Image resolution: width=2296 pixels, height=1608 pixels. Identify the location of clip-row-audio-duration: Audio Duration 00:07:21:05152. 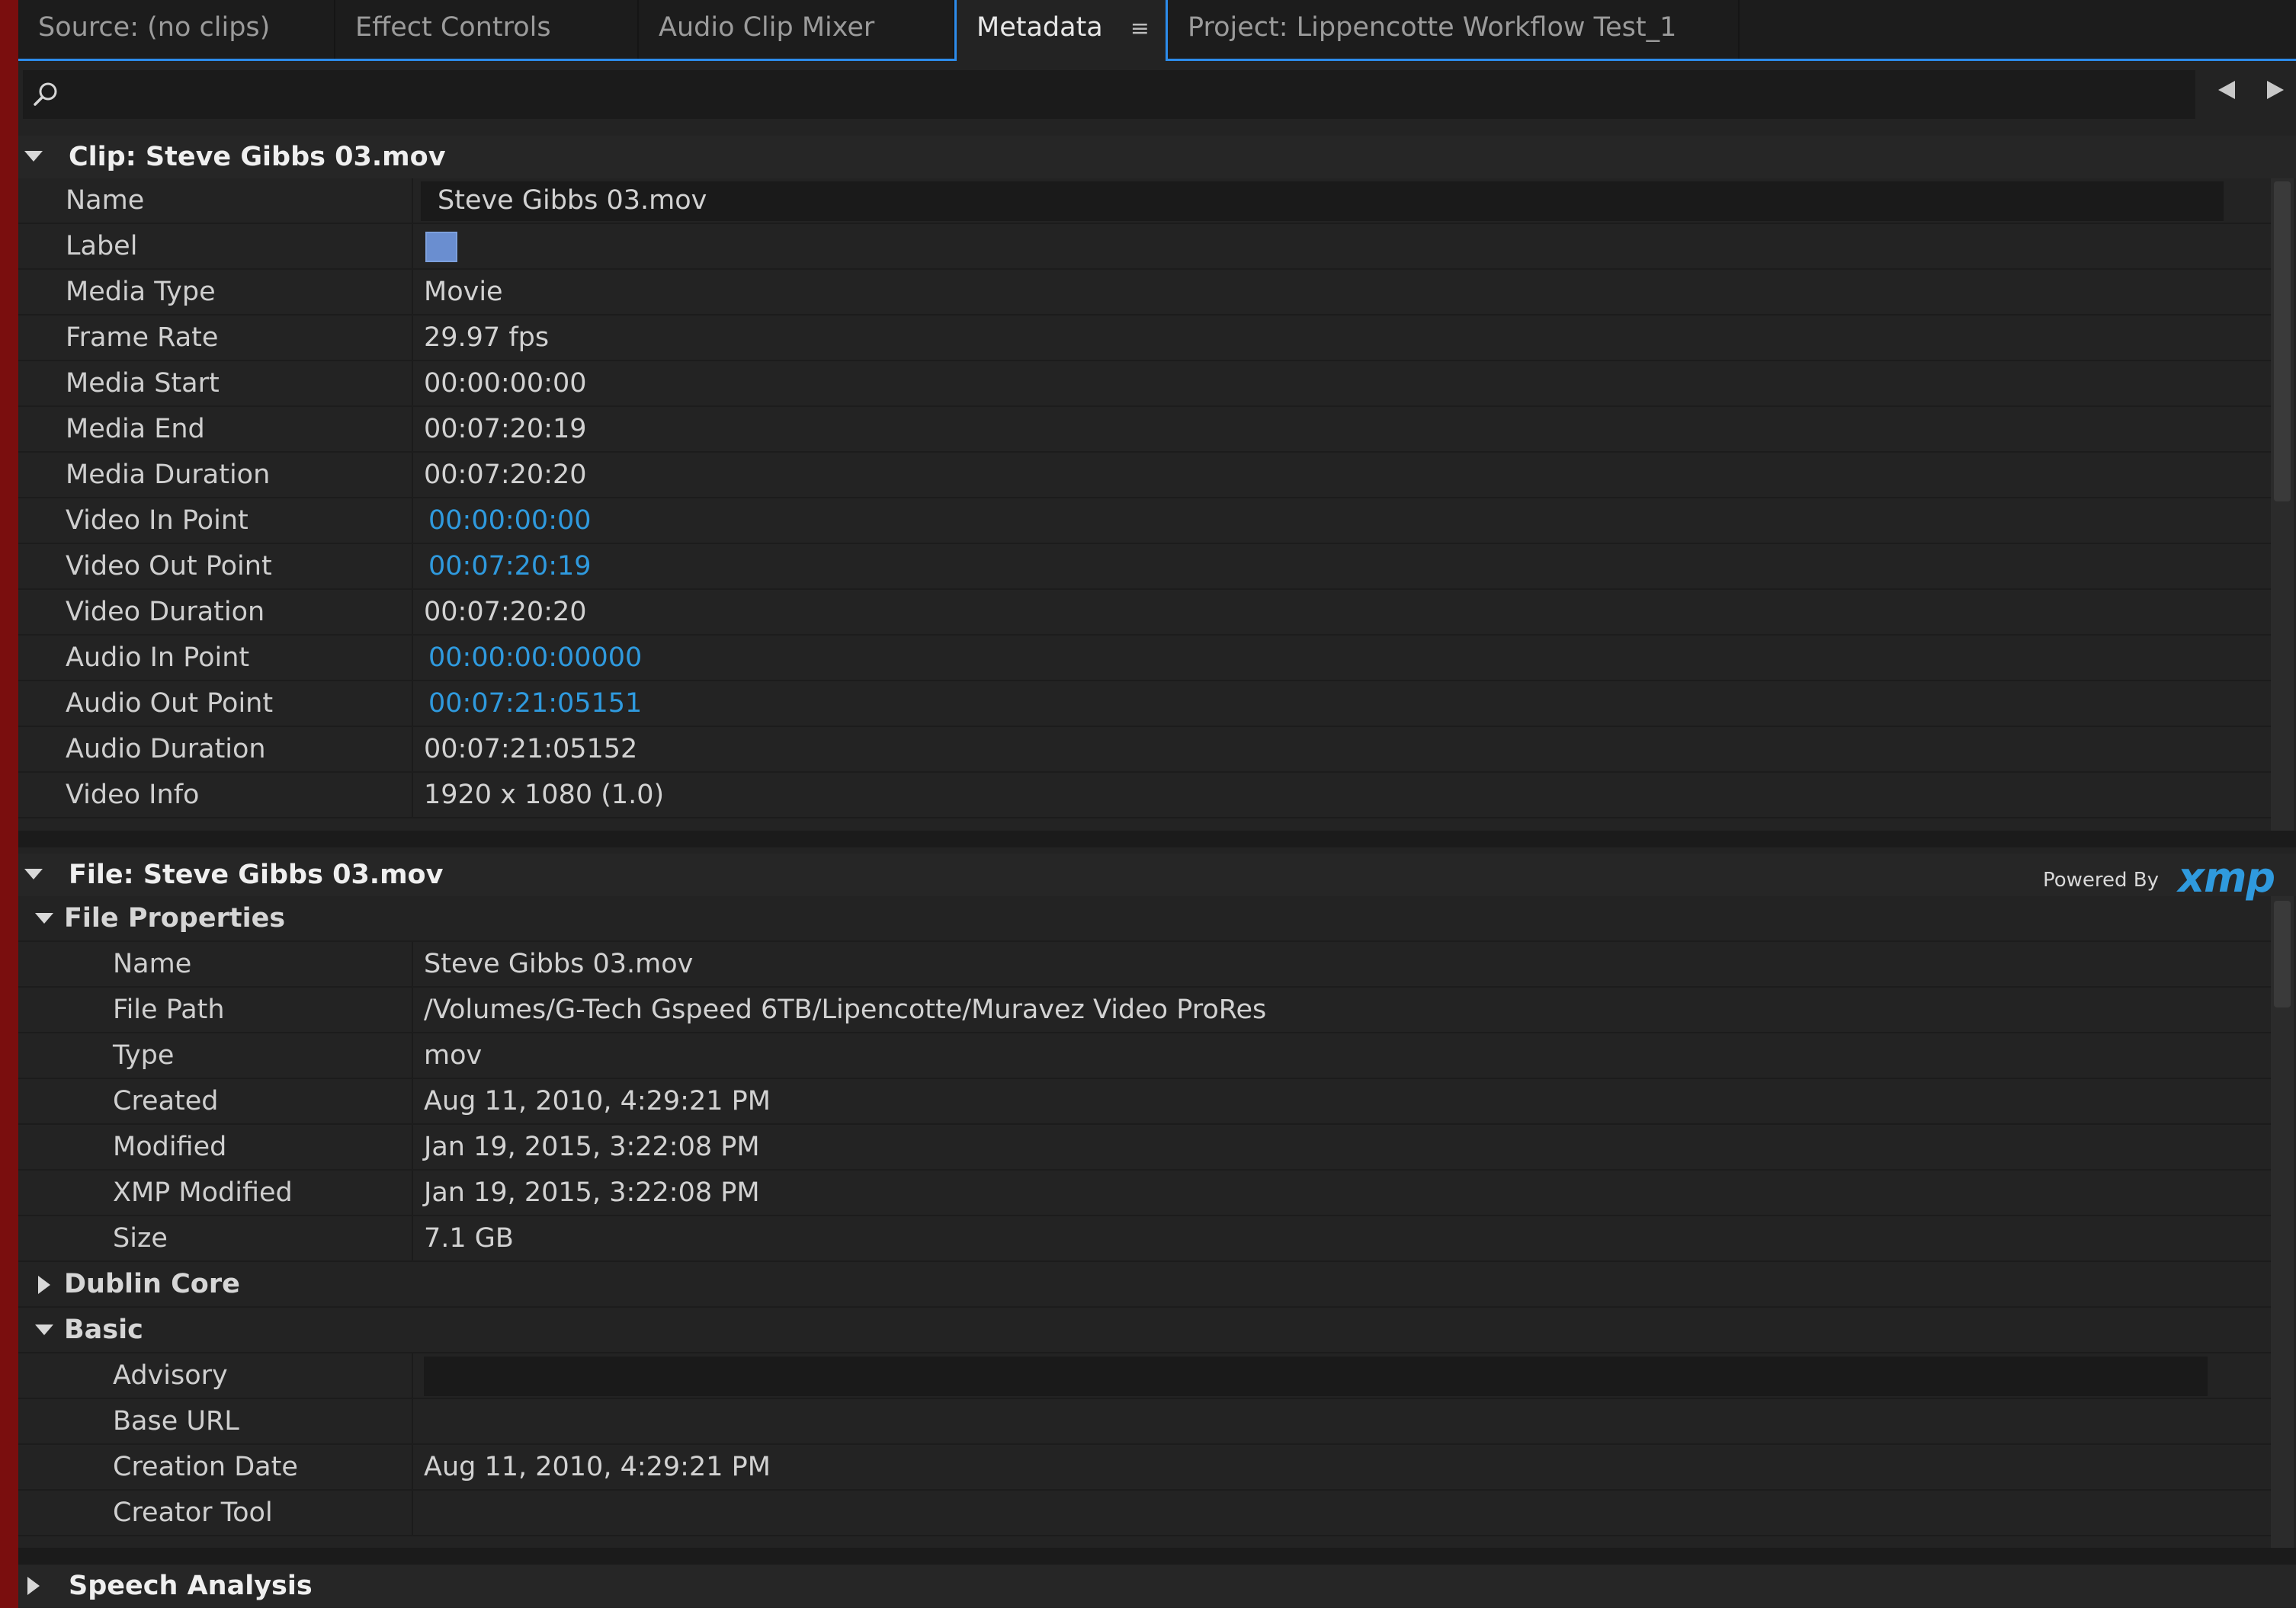
(1144, 750).